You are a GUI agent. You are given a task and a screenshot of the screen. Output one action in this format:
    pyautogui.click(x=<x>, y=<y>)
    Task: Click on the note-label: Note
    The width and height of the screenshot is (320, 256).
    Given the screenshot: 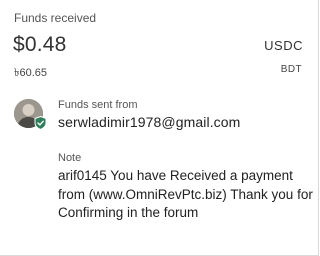 What is the action you would take?
    pyautogui.click(x=70, y=158)
    